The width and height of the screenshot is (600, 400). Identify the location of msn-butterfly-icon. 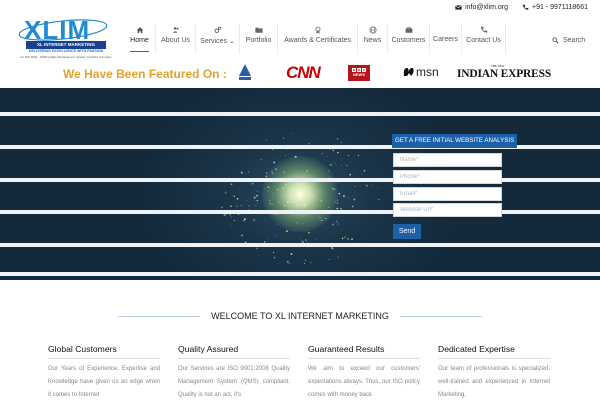
(408, 71).